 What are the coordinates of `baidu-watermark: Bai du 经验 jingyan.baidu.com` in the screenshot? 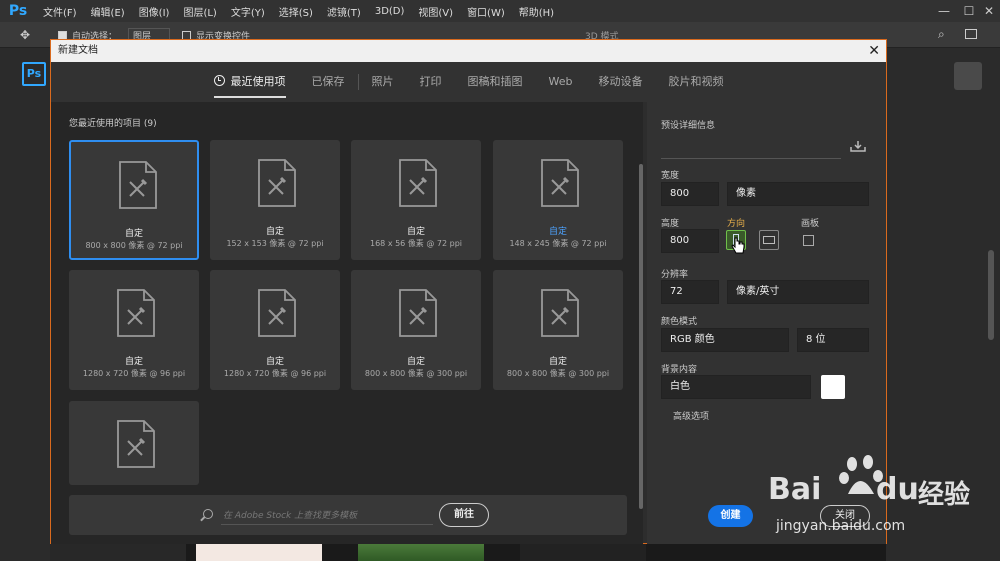 It's located at (884, 506).